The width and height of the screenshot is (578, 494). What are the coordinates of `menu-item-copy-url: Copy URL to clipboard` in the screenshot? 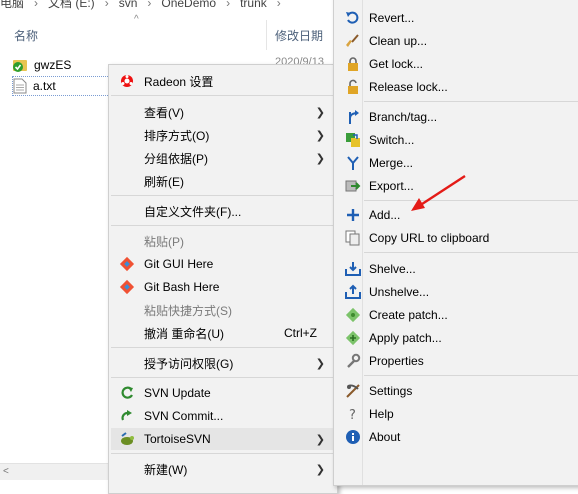 It's located at (457, 238).